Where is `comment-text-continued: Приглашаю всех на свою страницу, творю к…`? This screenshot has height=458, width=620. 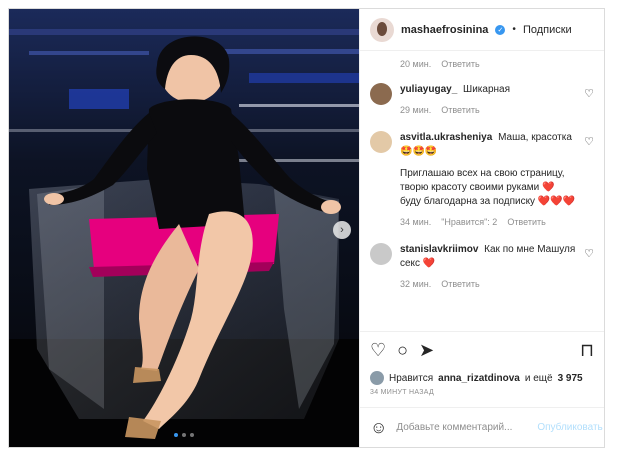 comment-text-continued: Приглашаю всех на свою страницу, творю к… is located at coordinates (489, 188).